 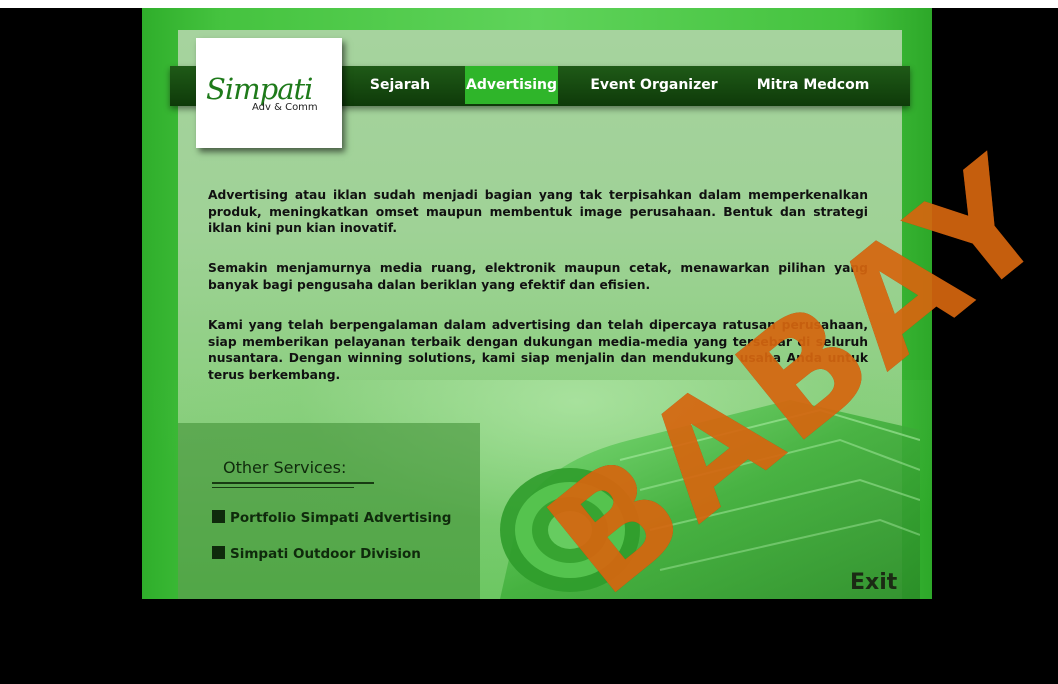 I want to click on nav-advertising: Advertising, so click(x=511, y=85).